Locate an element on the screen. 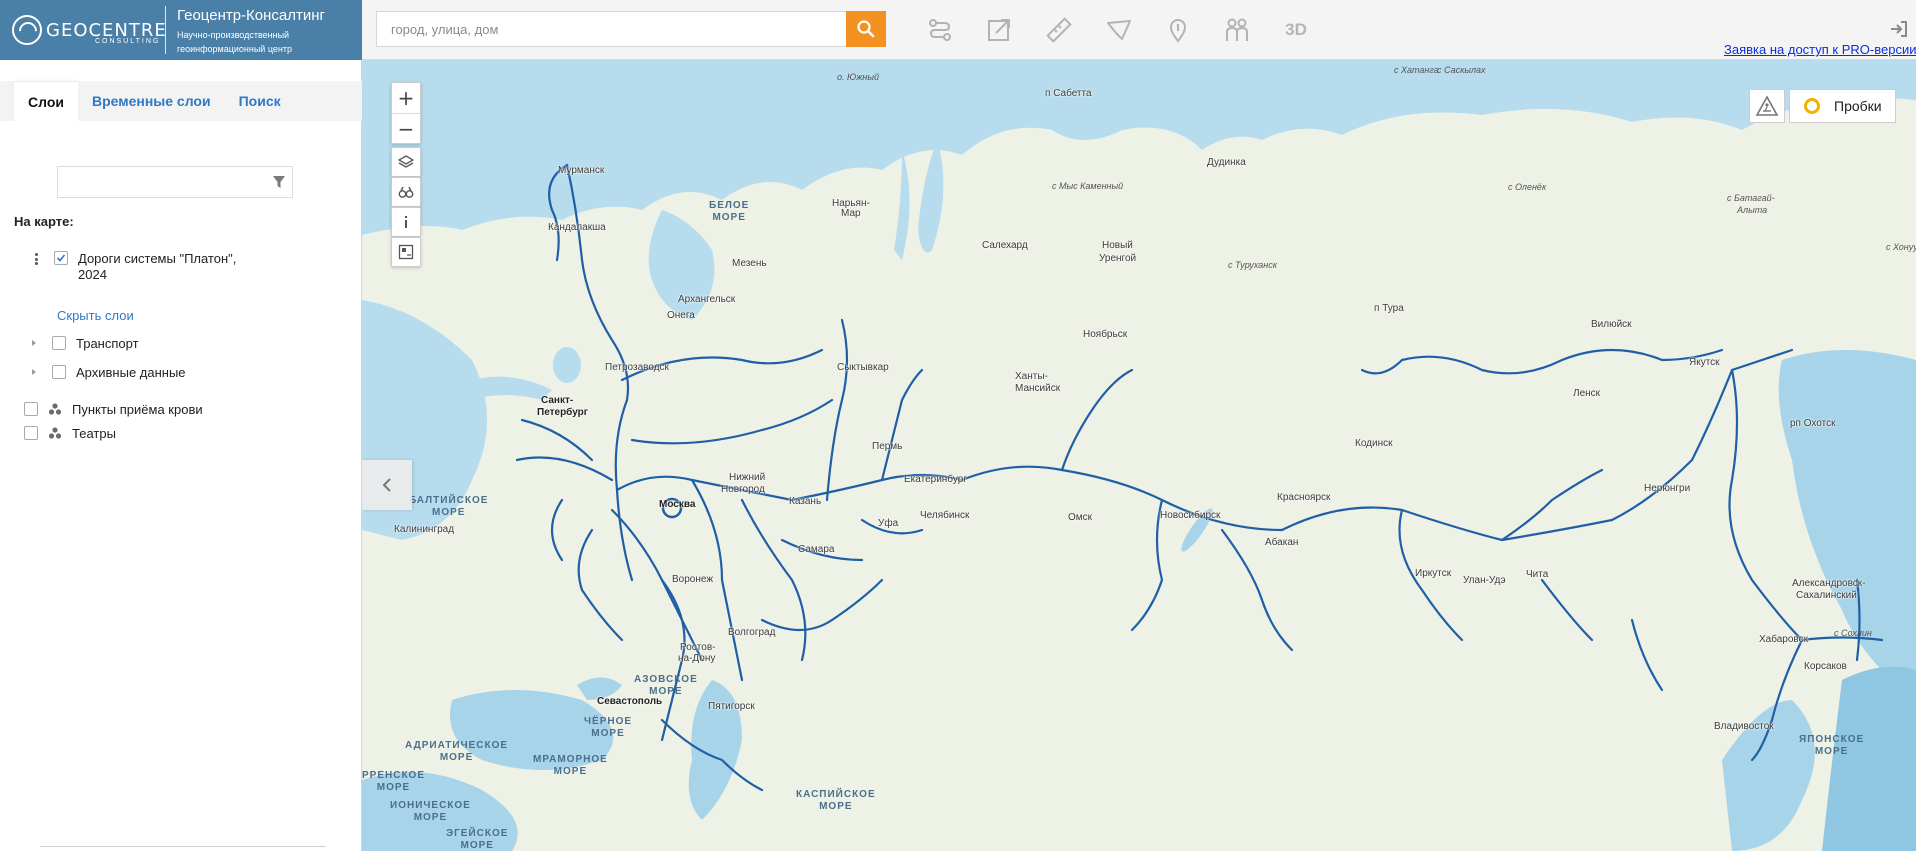  layer-filter-input is located at coordinates (175, 182).